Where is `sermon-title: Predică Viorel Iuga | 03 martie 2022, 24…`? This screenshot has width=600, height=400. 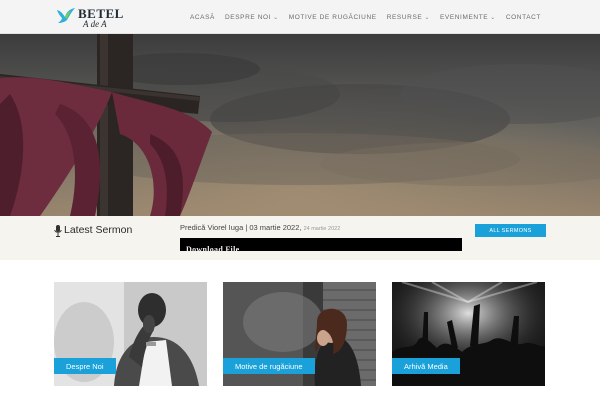 sermon-title: Predică Viorel Iuga | 03 martie 2022, 24… is located at coordinates (260, 227).